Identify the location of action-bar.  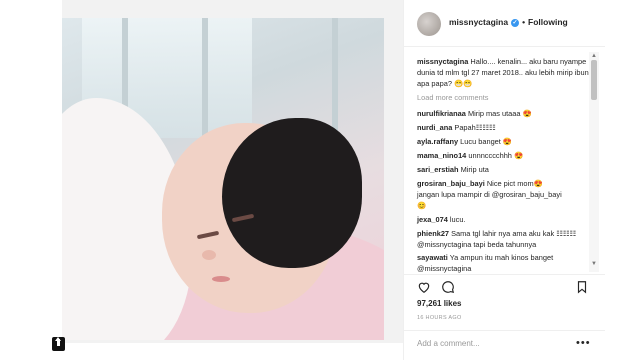
(504, 286).